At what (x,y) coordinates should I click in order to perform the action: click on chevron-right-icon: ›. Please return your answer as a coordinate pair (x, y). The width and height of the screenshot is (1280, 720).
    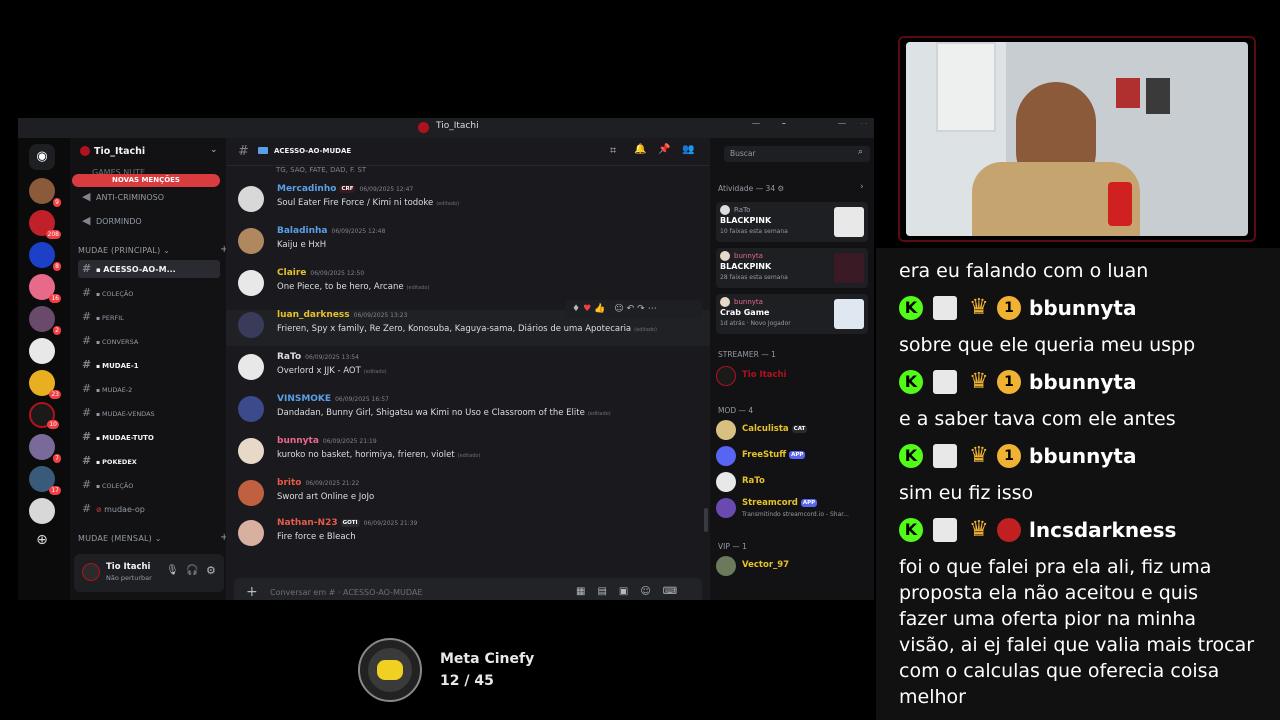
    Looking at the image, I should click on (862, 187).